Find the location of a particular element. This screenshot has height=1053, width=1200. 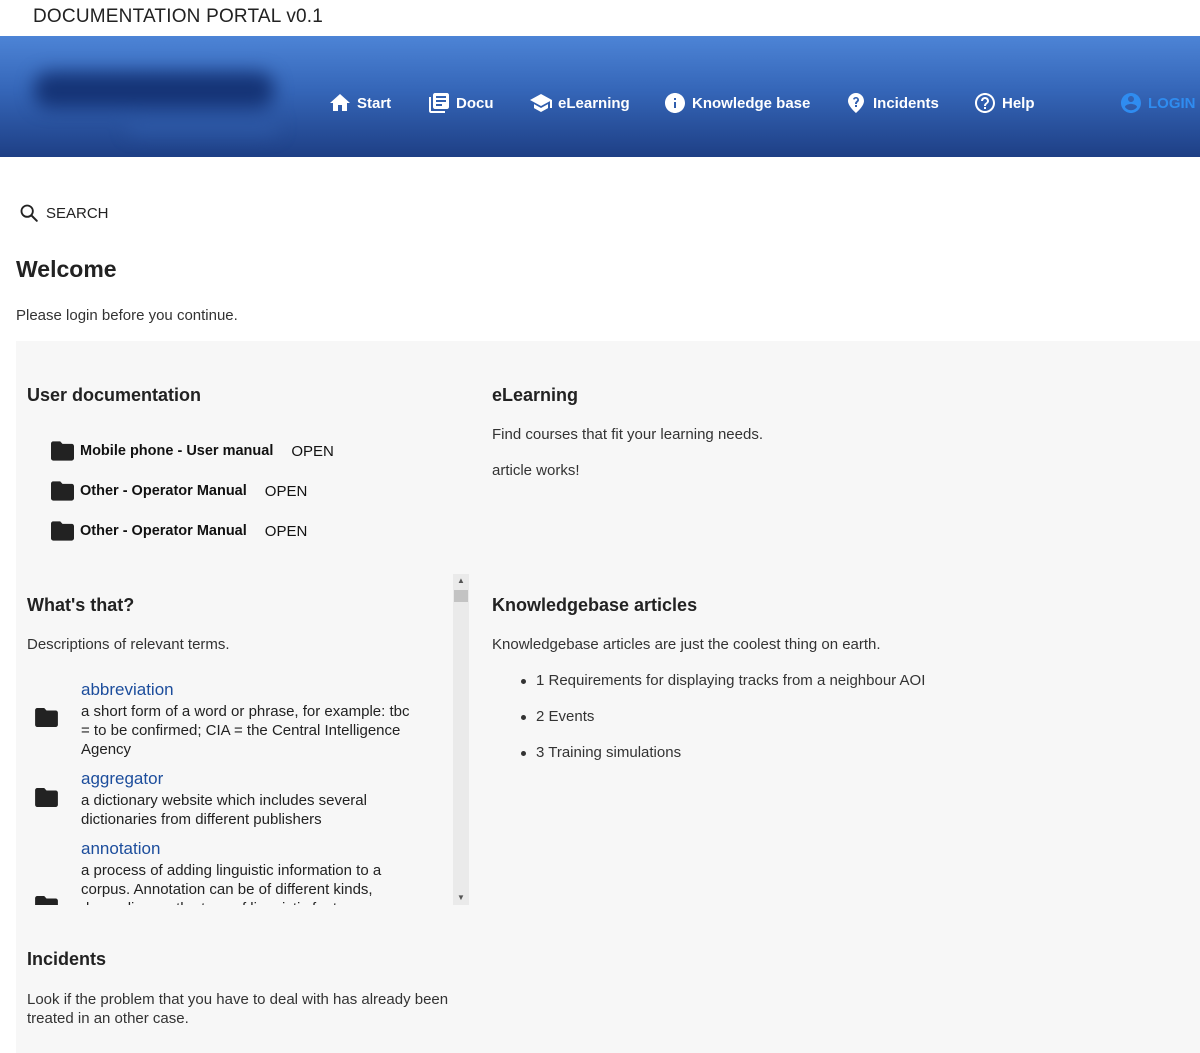

nav-incidents: Incidents is located at coordinates (891, 103).